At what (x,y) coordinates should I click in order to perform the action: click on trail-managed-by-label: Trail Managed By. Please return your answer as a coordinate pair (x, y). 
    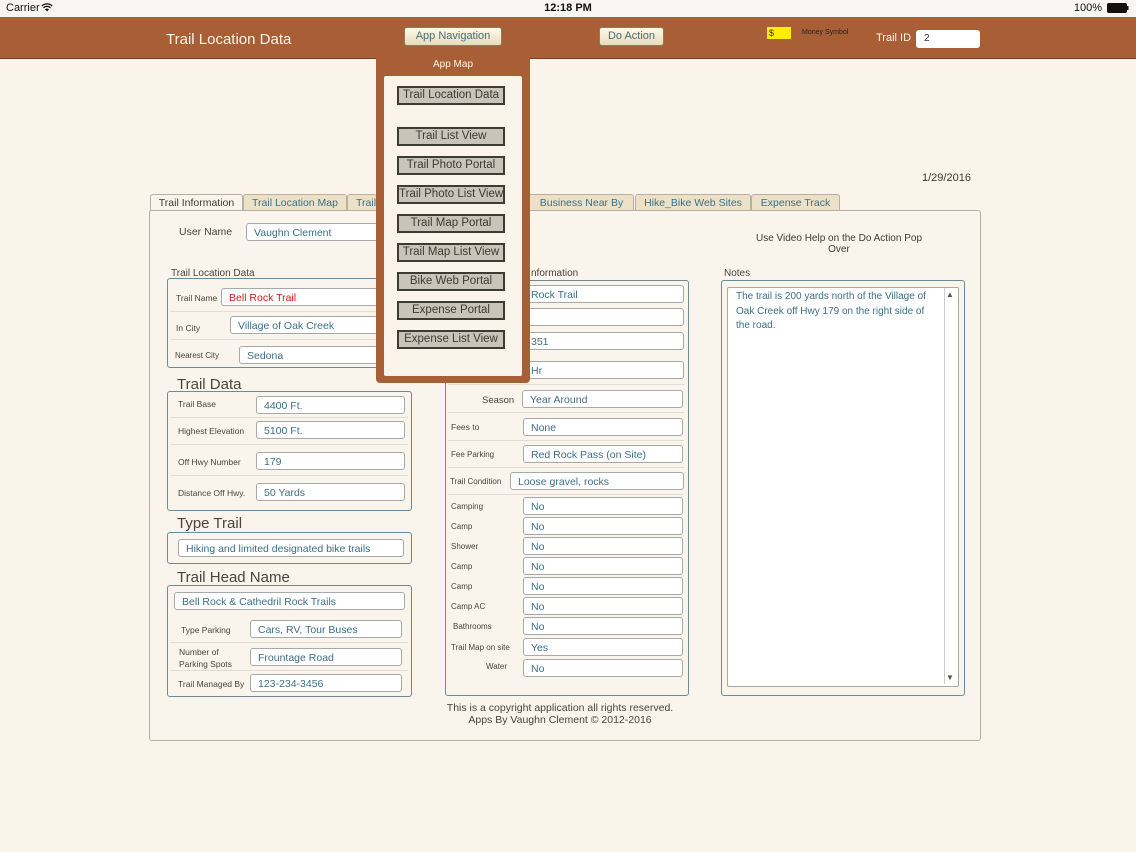
    Looking at the image, I should click on (211, 684).